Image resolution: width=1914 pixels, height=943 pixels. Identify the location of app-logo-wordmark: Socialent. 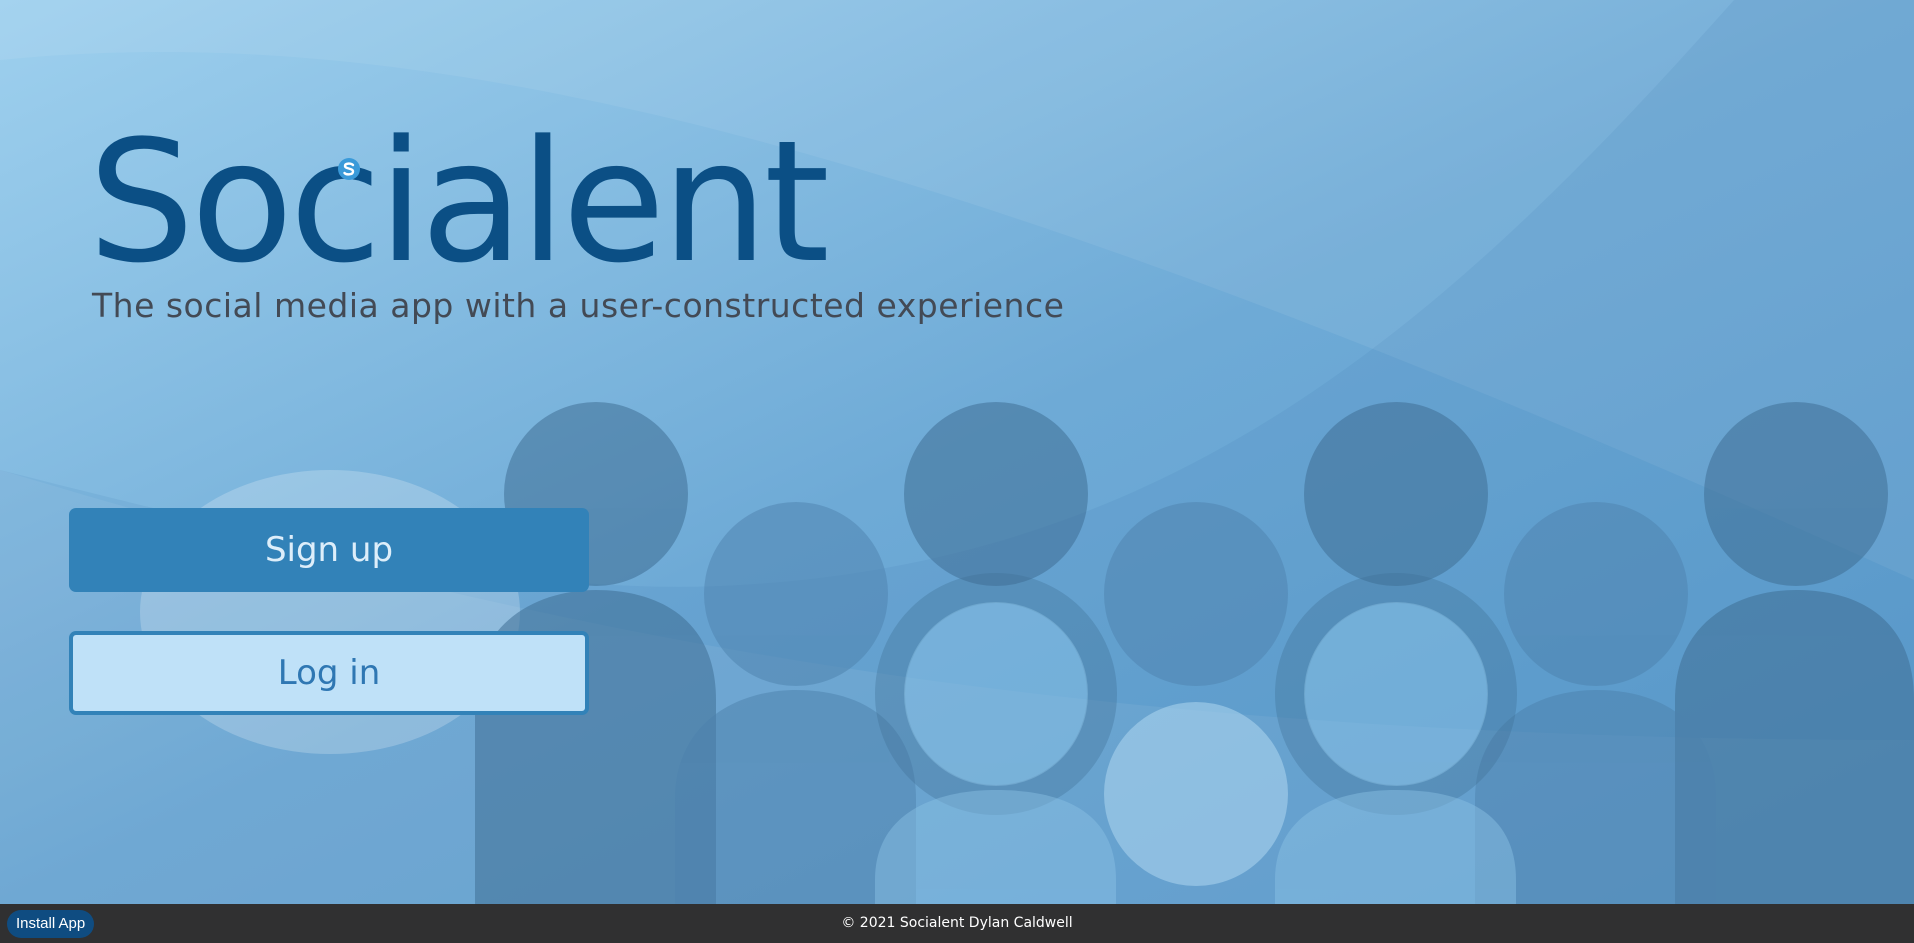
(459, 202).